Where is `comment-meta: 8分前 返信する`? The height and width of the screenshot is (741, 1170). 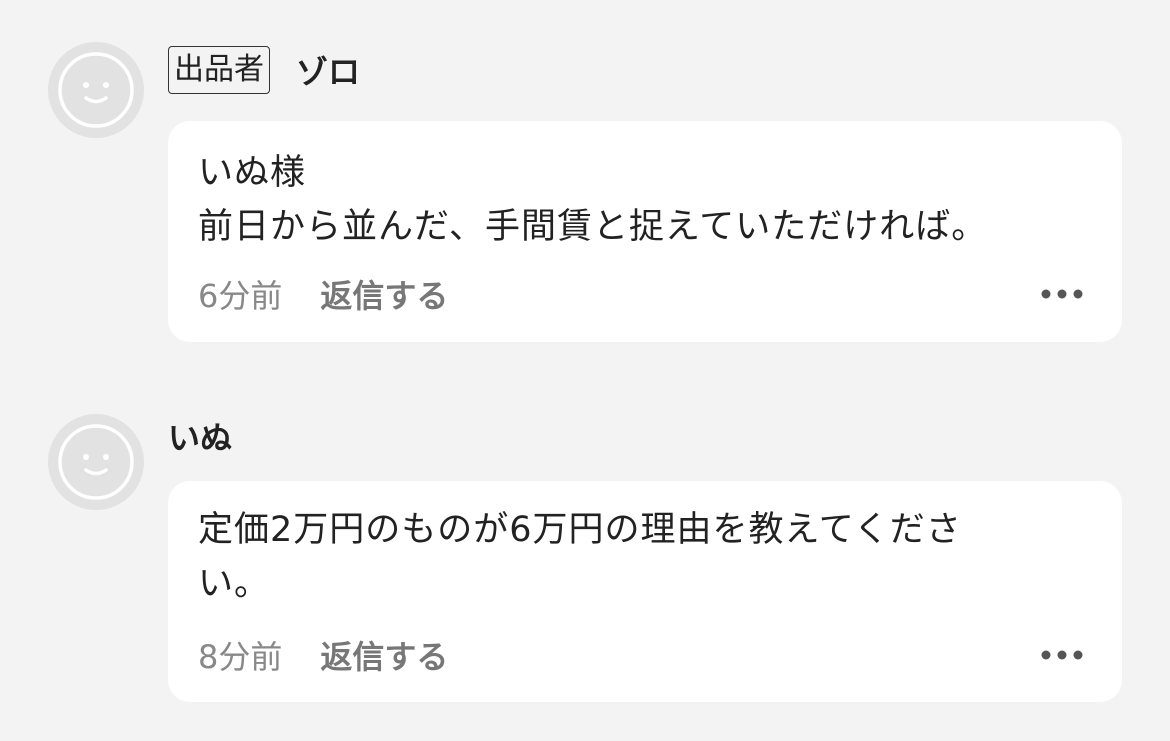 comment-meta: 8分前 返信する is located at coordinates (323, 655).